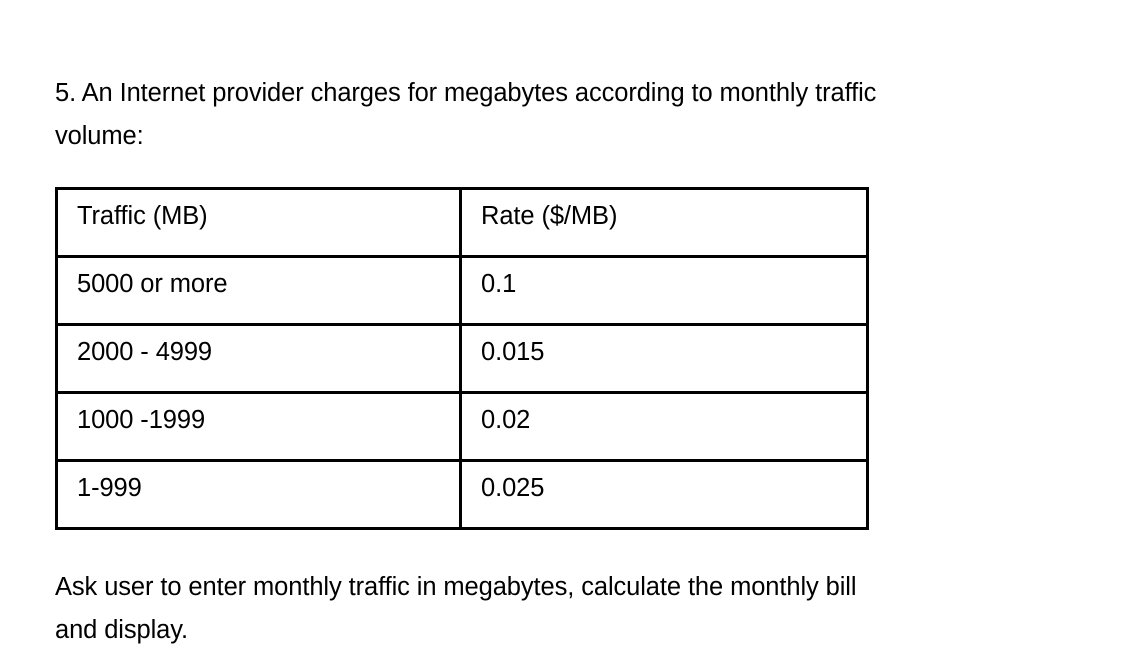 The width and height of the screenshot is (1148, 654). Describe the element at coordinates (664, 358) in the screenshot. I see `cell-rate: 0.015` at that location.